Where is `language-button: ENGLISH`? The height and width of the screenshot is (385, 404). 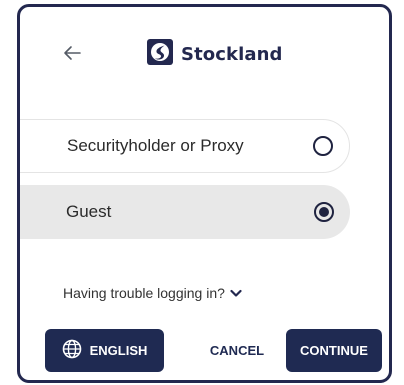
language-button: ENGLISH is located at coordinates (104, 350).